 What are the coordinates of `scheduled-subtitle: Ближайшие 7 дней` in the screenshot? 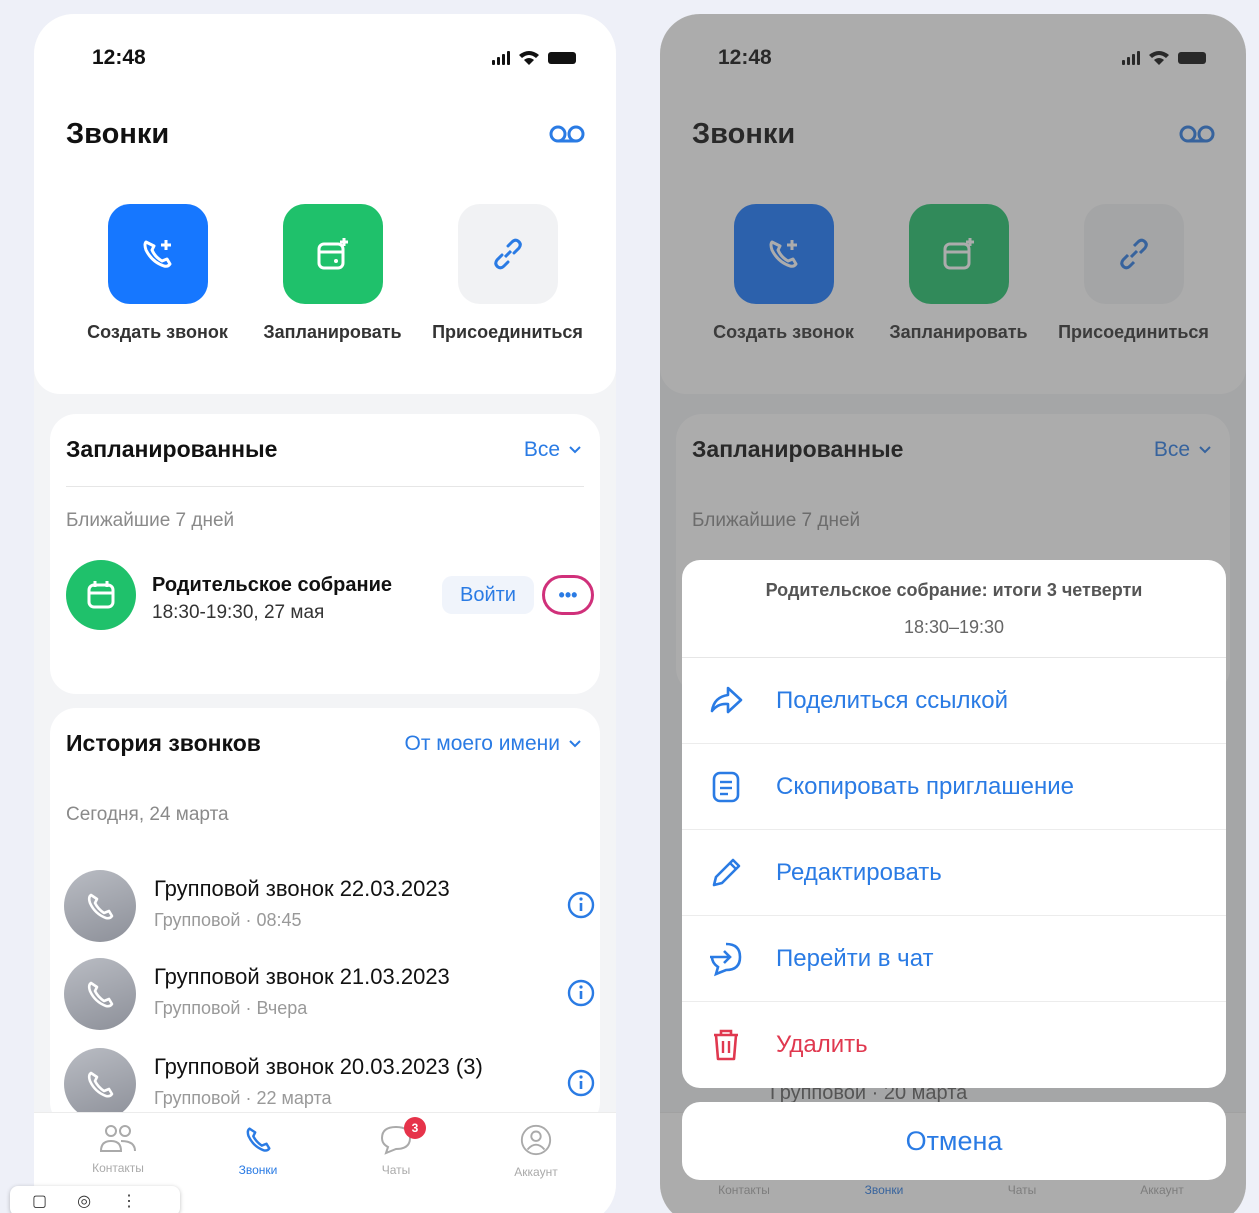 It's located at (150, 520).